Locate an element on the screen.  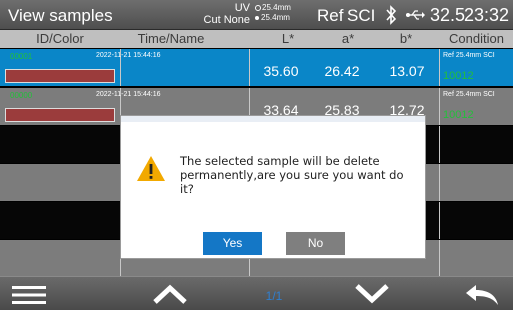
uv-filter-indicator: UV Cut None is located at coordinates (226, 14).